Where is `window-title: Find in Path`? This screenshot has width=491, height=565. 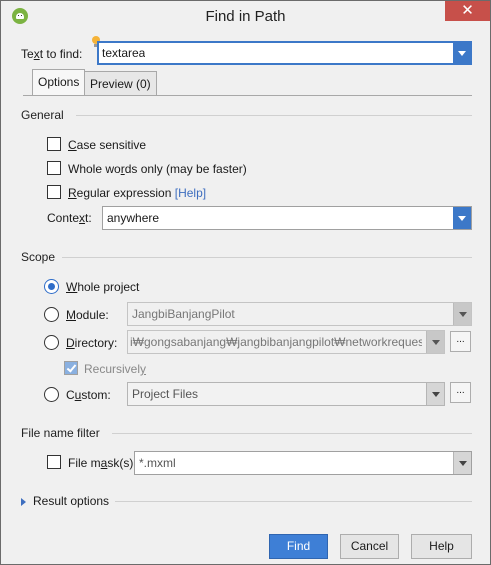 window-title: Find in Path is located at coordinates (245, 16).